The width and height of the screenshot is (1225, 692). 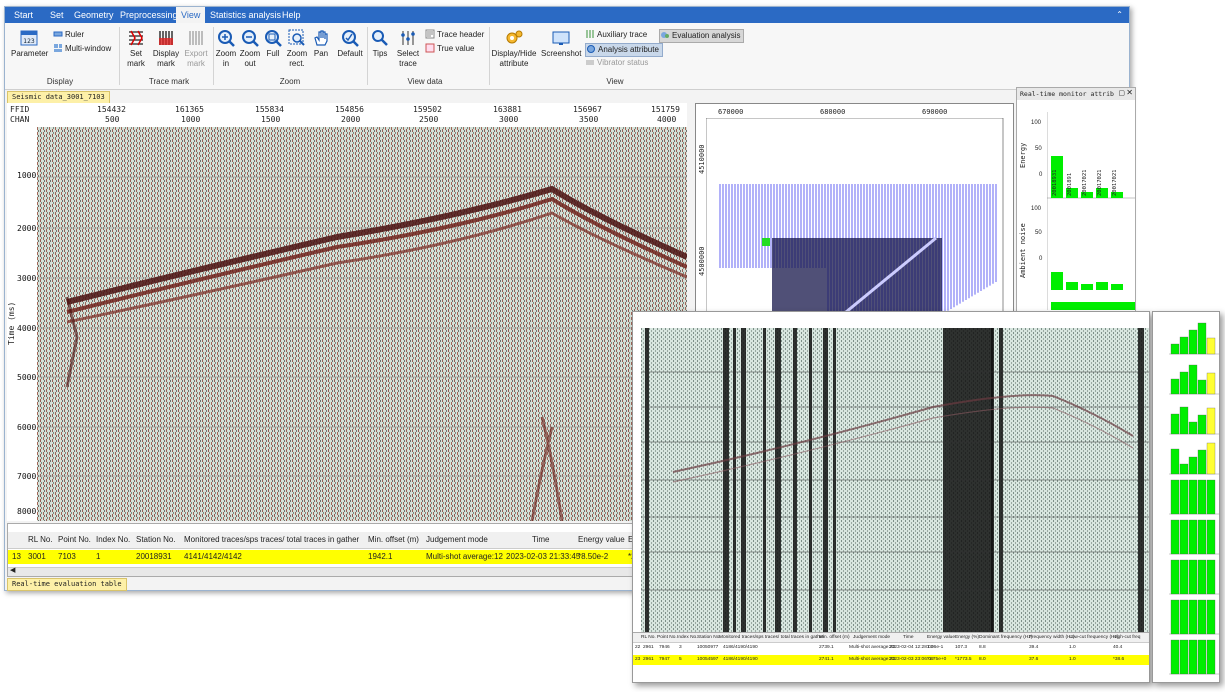 What do you see at coordinates (12, 570) in the screenshot?
I see `scroll-left-icon: ◀` at bounding box center [12, 570].